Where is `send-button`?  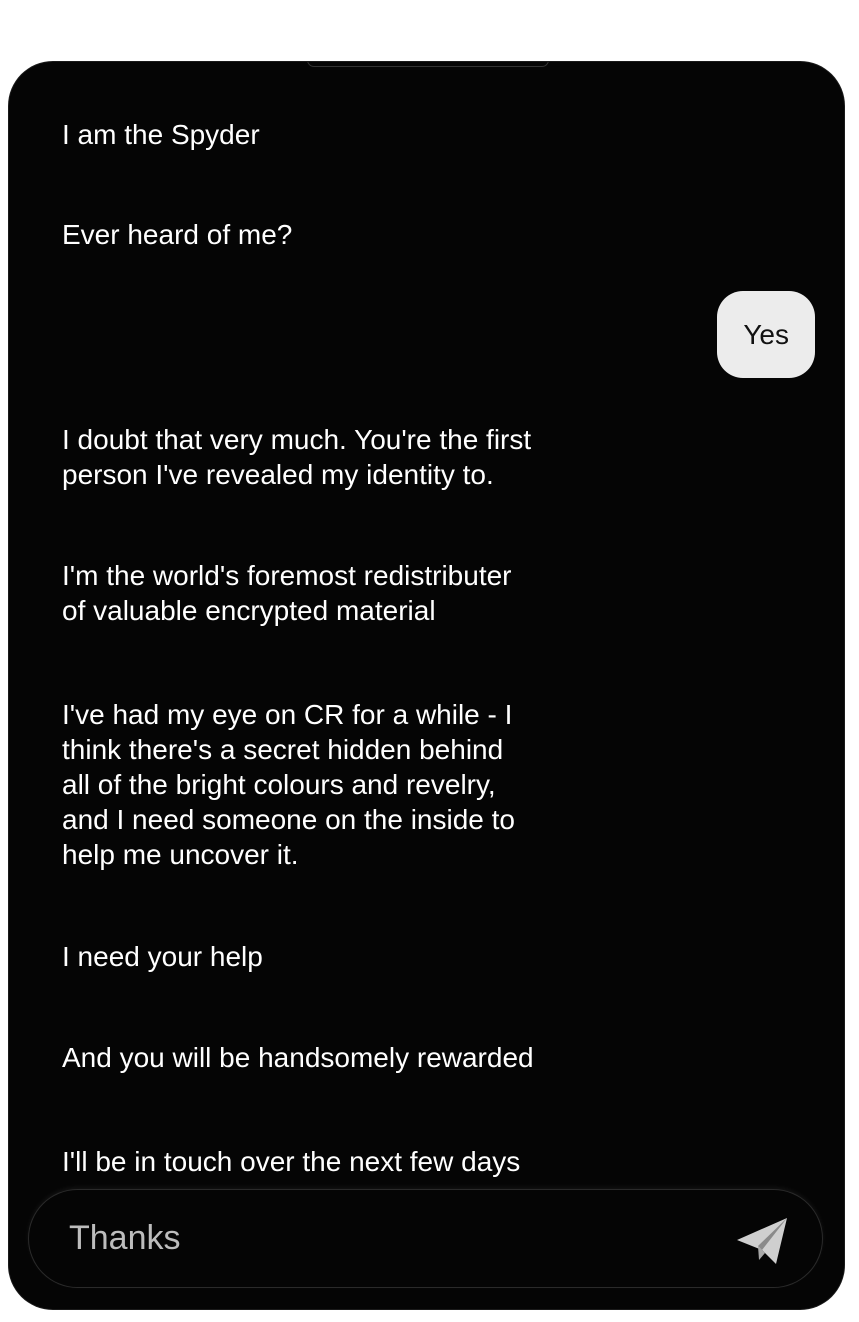
send-button is located at coordinates (762, 1240).